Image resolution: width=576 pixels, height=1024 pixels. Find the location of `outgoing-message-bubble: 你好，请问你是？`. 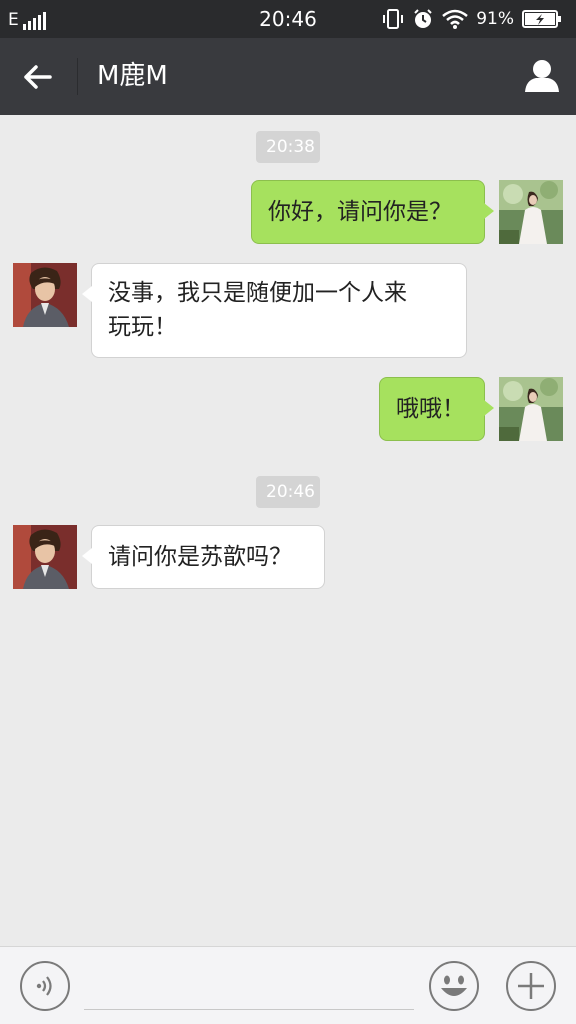

outgoing-message-bubble: 你好，请问你是？ is located at coordinates (372, 212).